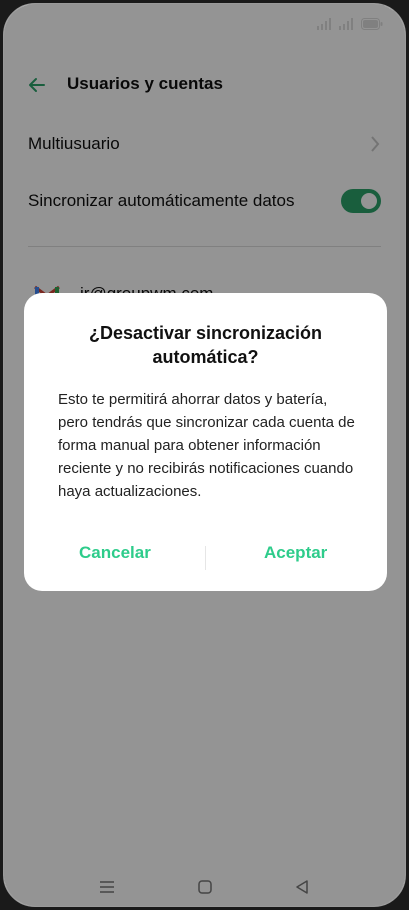 This screenshot has height=910, width=409. What do you see at coordinates (205, 345) in the screenshot?
I see `dialog-title: ¿Desactivar sincronización automática?` at bounding box center [205, 345].